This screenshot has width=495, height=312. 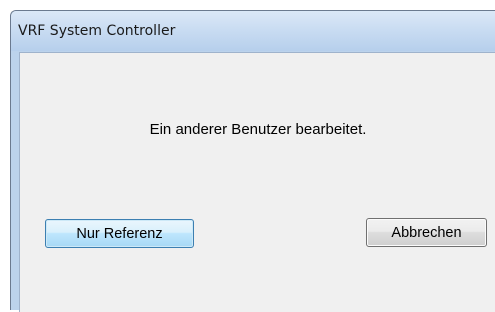 What do you see at coordinates (253, 31) in the screenshot?
I see `title-bar: VRF System Controller` at bounding box center [253, 31].